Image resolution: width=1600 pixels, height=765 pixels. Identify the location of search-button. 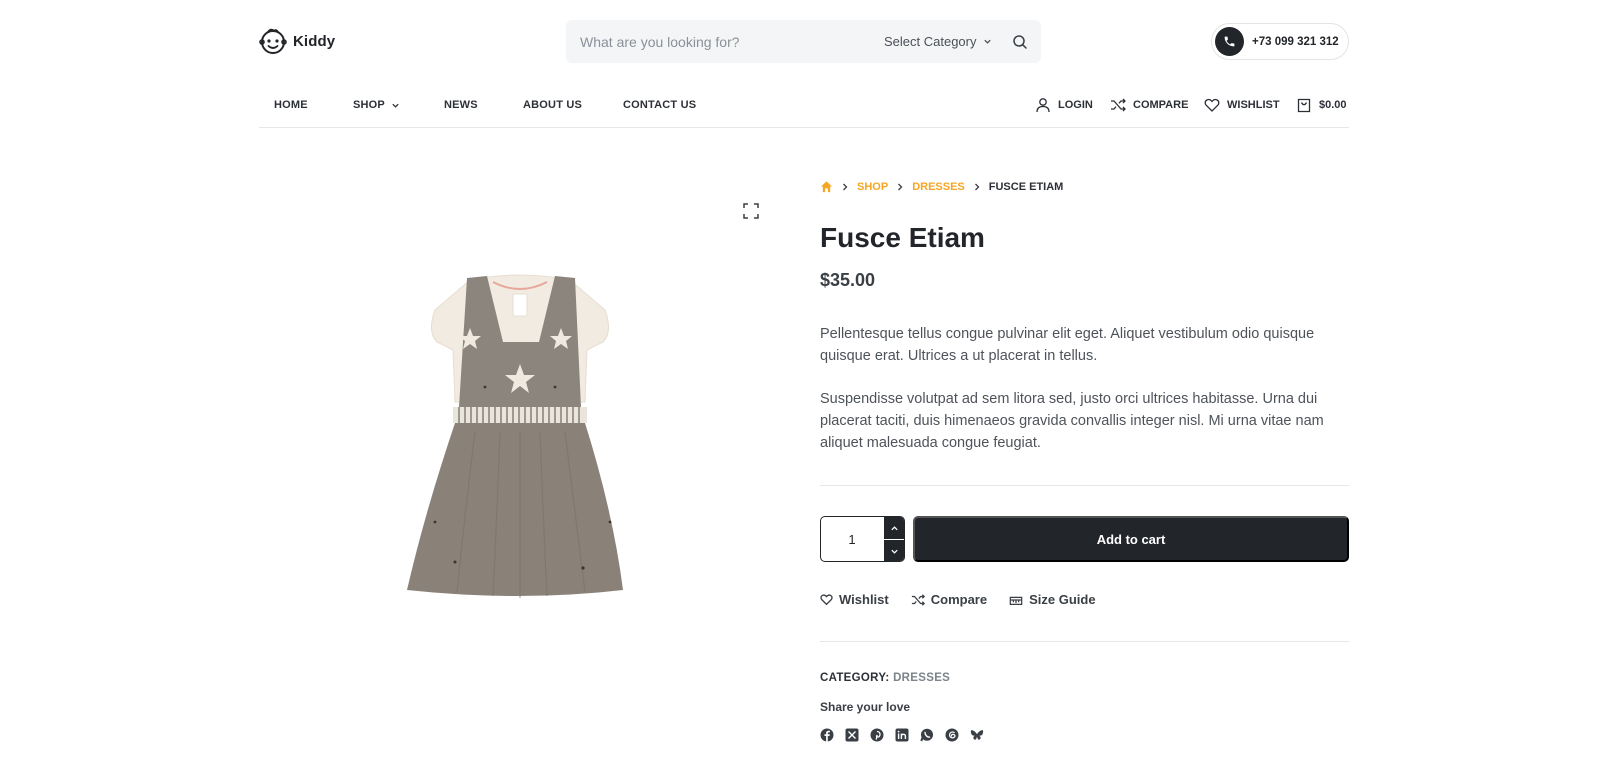
(1020, 42).